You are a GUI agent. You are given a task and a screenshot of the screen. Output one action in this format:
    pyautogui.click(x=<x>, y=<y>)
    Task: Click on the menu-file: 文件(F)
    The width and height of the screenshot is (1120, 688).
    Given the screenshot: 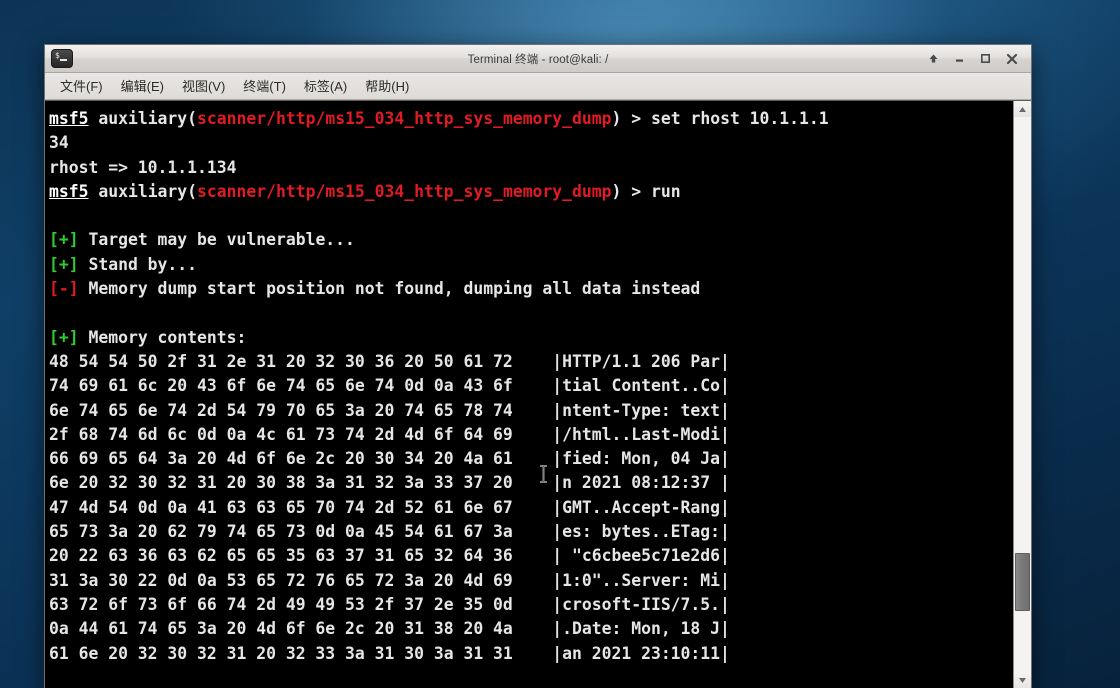 What is the action you would take?
    pyautogui.click(x=81, y=86)
    